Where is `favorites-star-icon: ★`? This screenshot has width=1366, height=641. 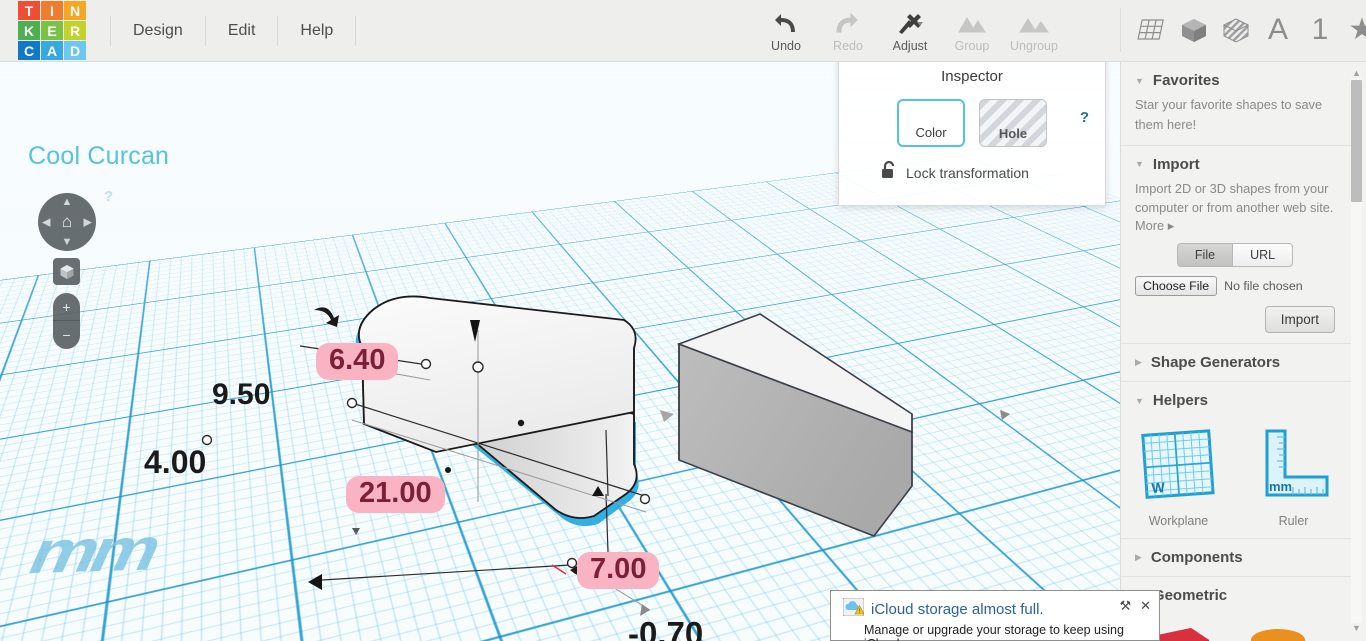 favorites-star-icon: ★ is located at coordinates (1354, 30).